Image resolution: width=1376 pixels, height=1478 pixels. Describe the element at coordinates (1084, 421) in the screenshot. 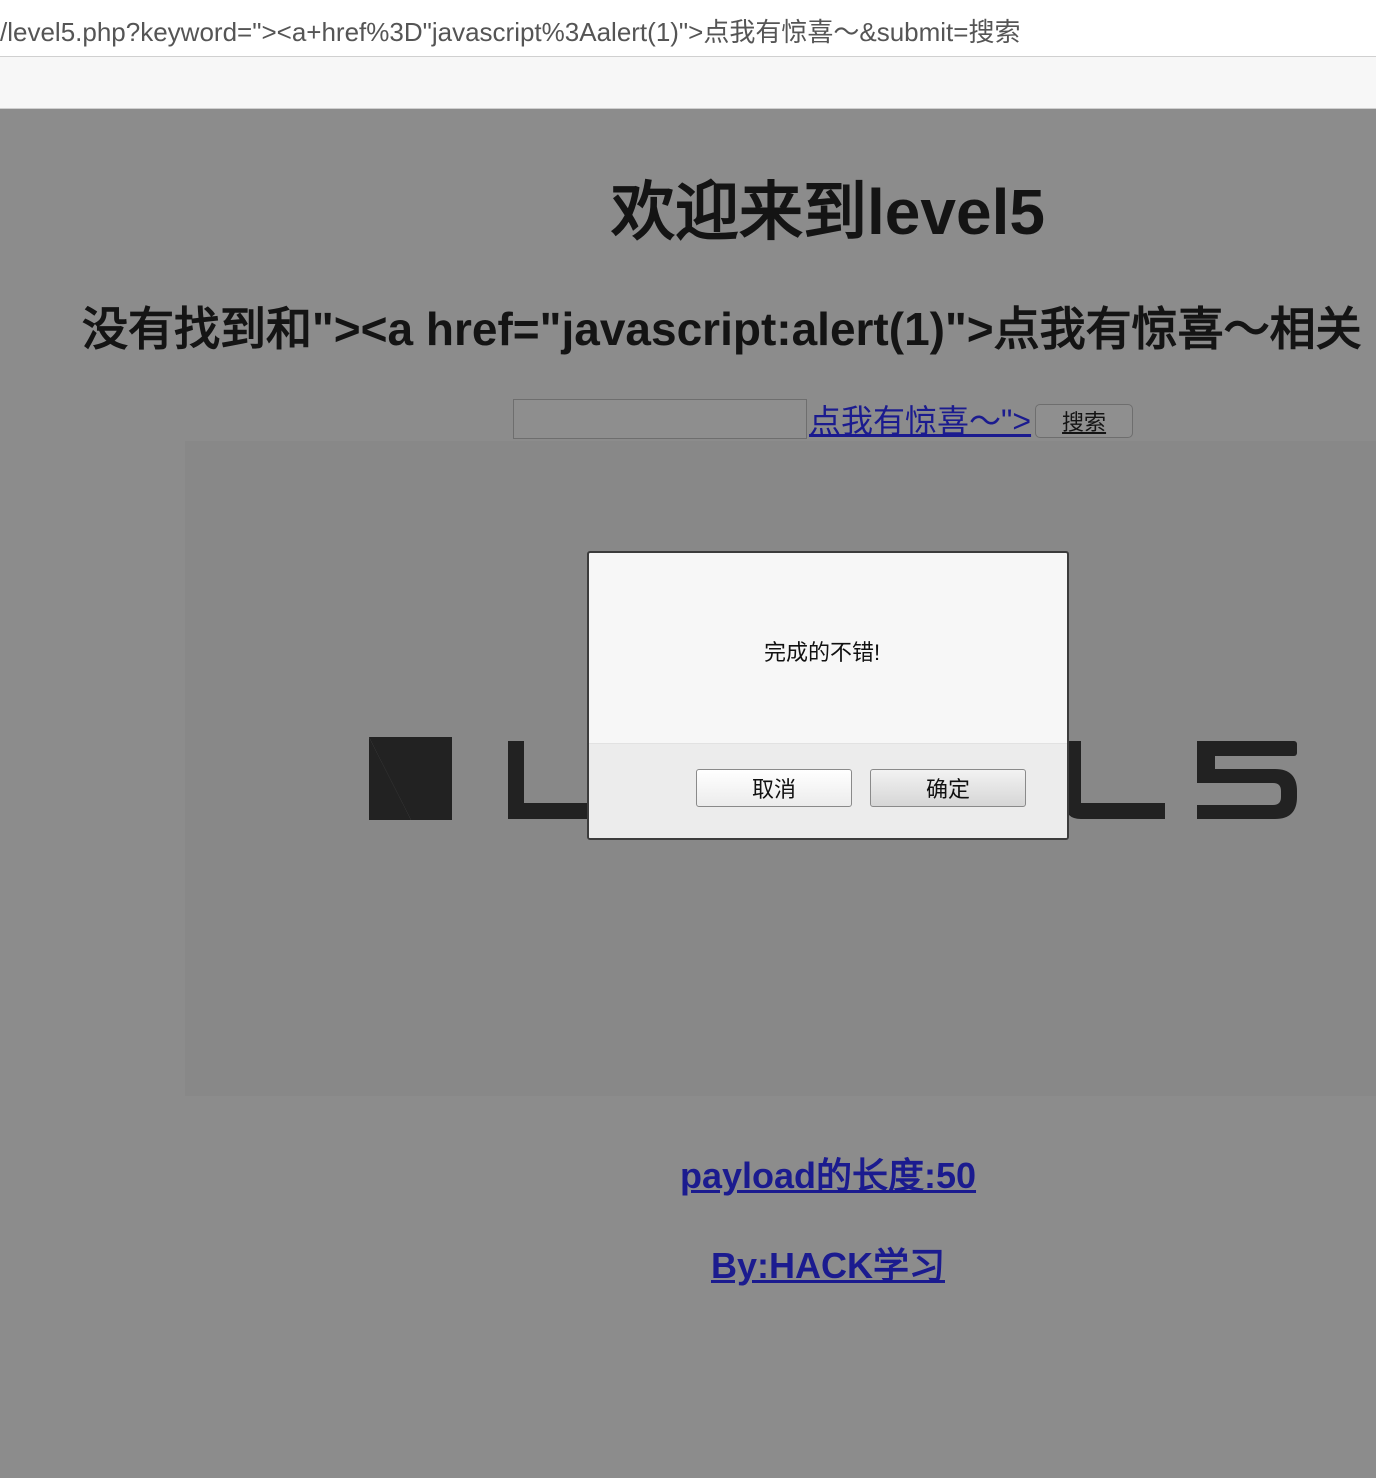

I see `search-button: 搜索` at that location.